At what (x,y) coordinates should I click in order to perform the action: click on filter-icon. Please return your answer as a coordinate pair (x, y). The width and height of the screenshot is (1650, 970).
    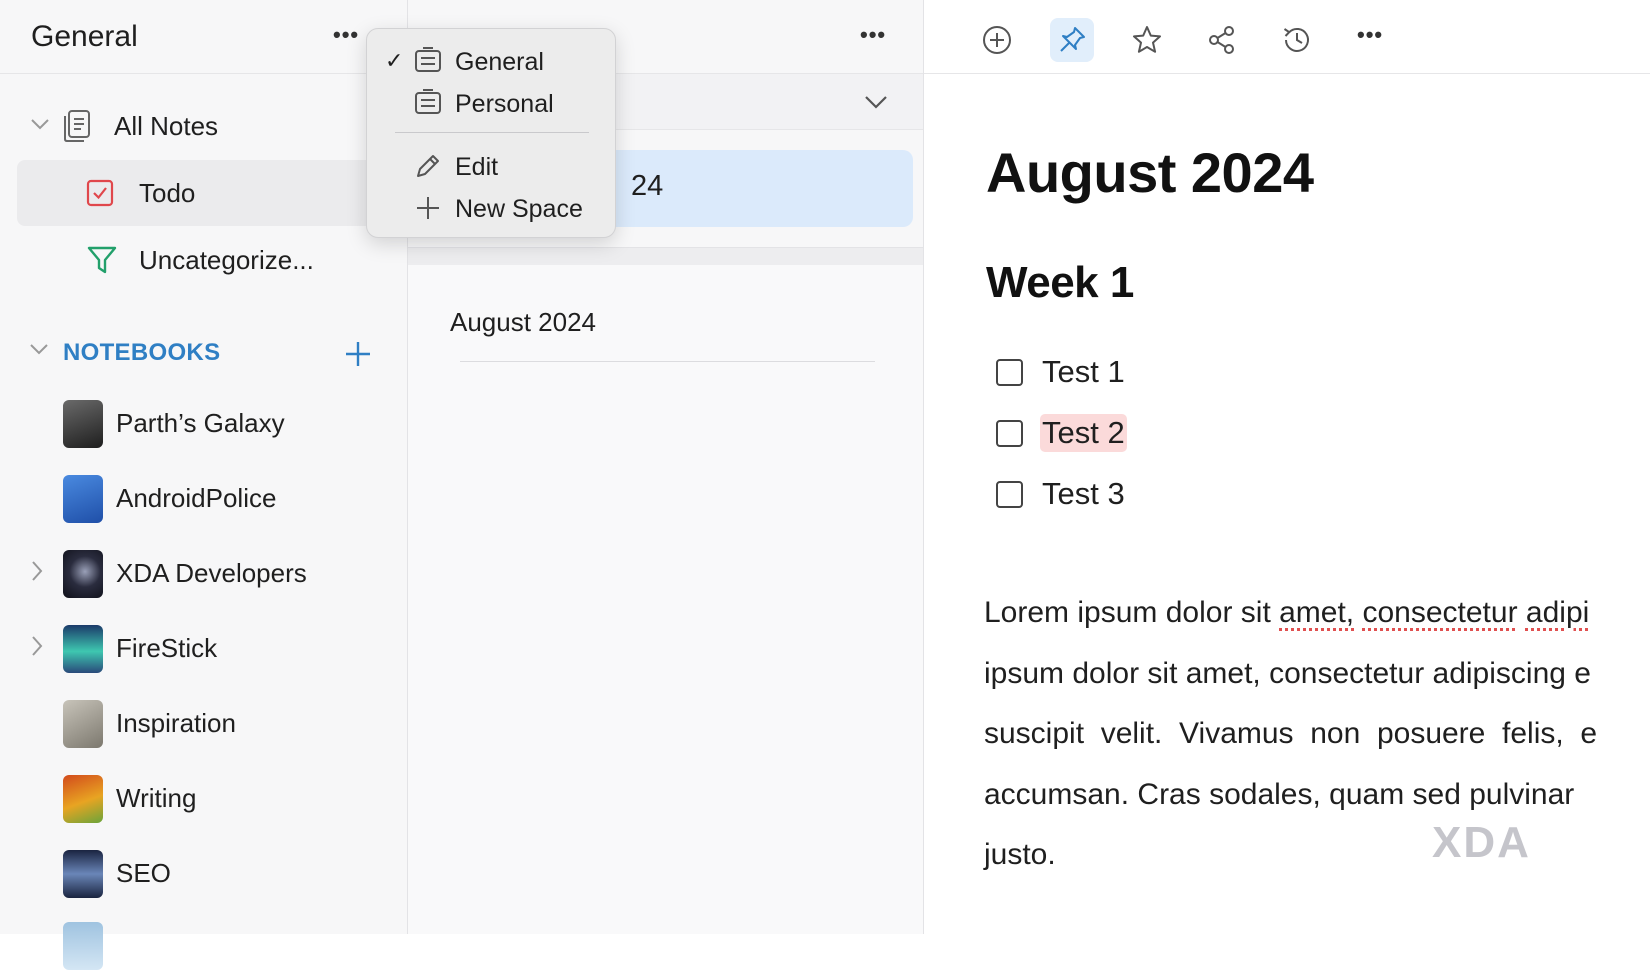
    Looking at the image, I should click on (102, 260).